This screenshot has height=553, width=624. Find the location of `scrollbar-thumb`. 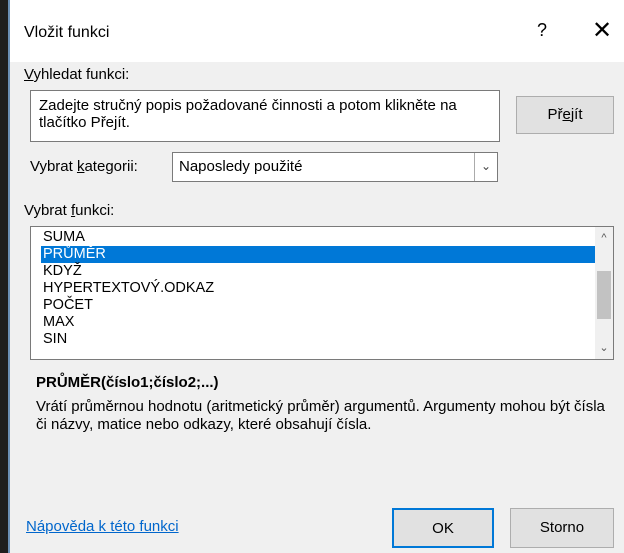

scrollbar-thumb is located at coordinates (604, 295).